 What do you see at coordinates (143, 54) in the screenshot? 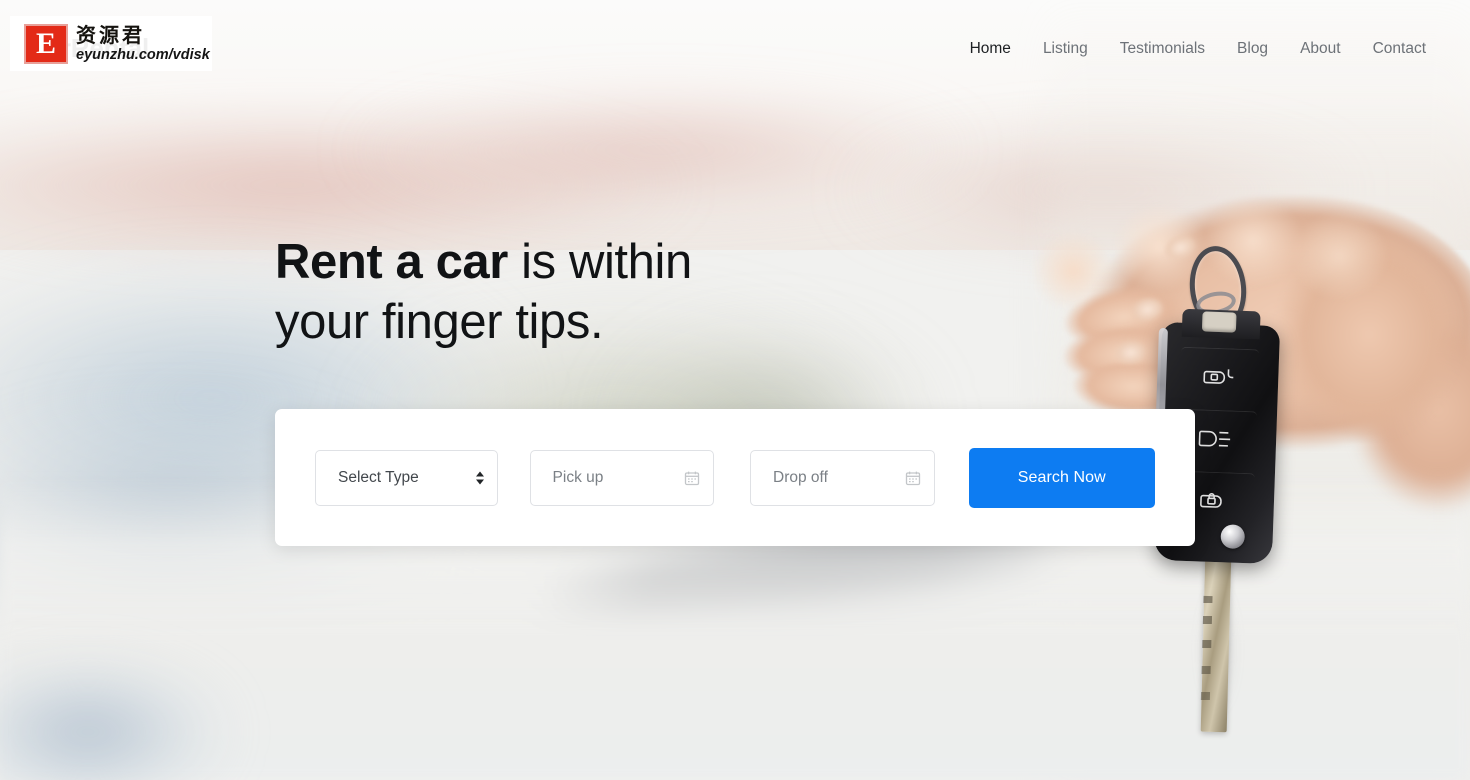
I see `watermark-url: eyunzhu.com/vdisk` at bounding box center [143, 54].